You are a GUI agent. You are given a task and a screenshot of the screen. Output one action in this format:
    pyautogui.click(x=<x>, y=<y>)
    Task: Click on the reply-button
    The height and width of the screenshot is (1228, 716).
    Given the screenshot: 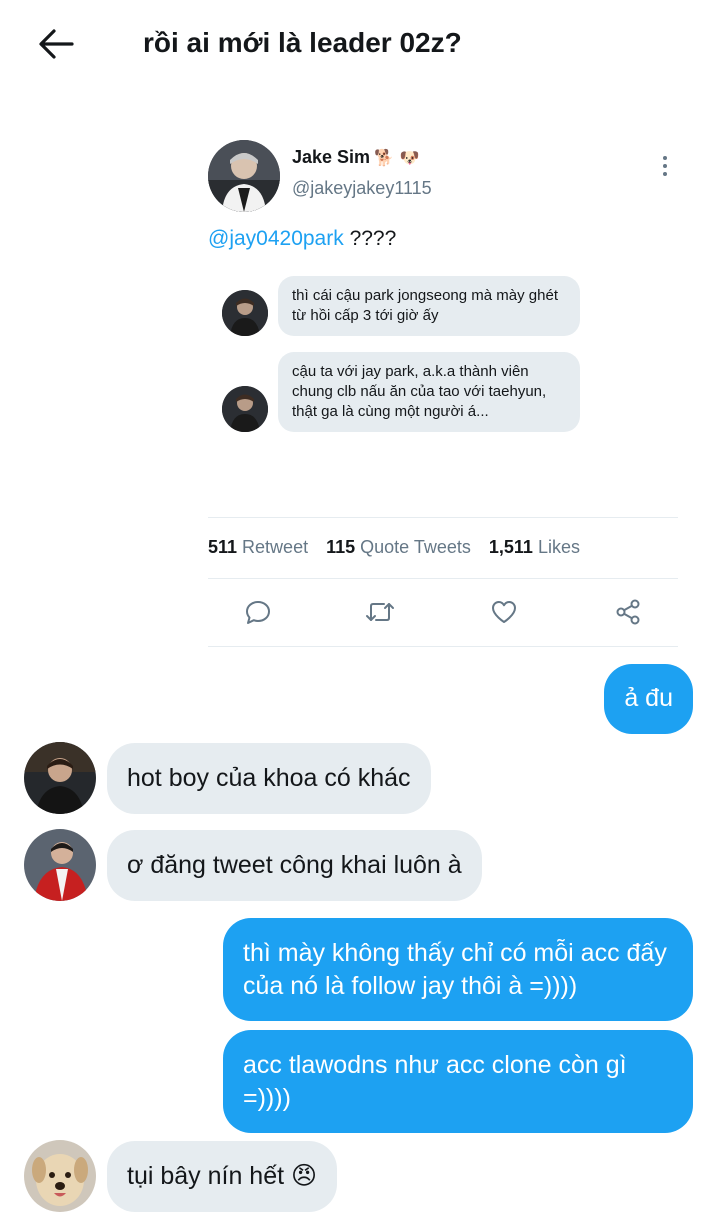 What is the action you would take?
    pyautogui.click(x=258, y=612)
    